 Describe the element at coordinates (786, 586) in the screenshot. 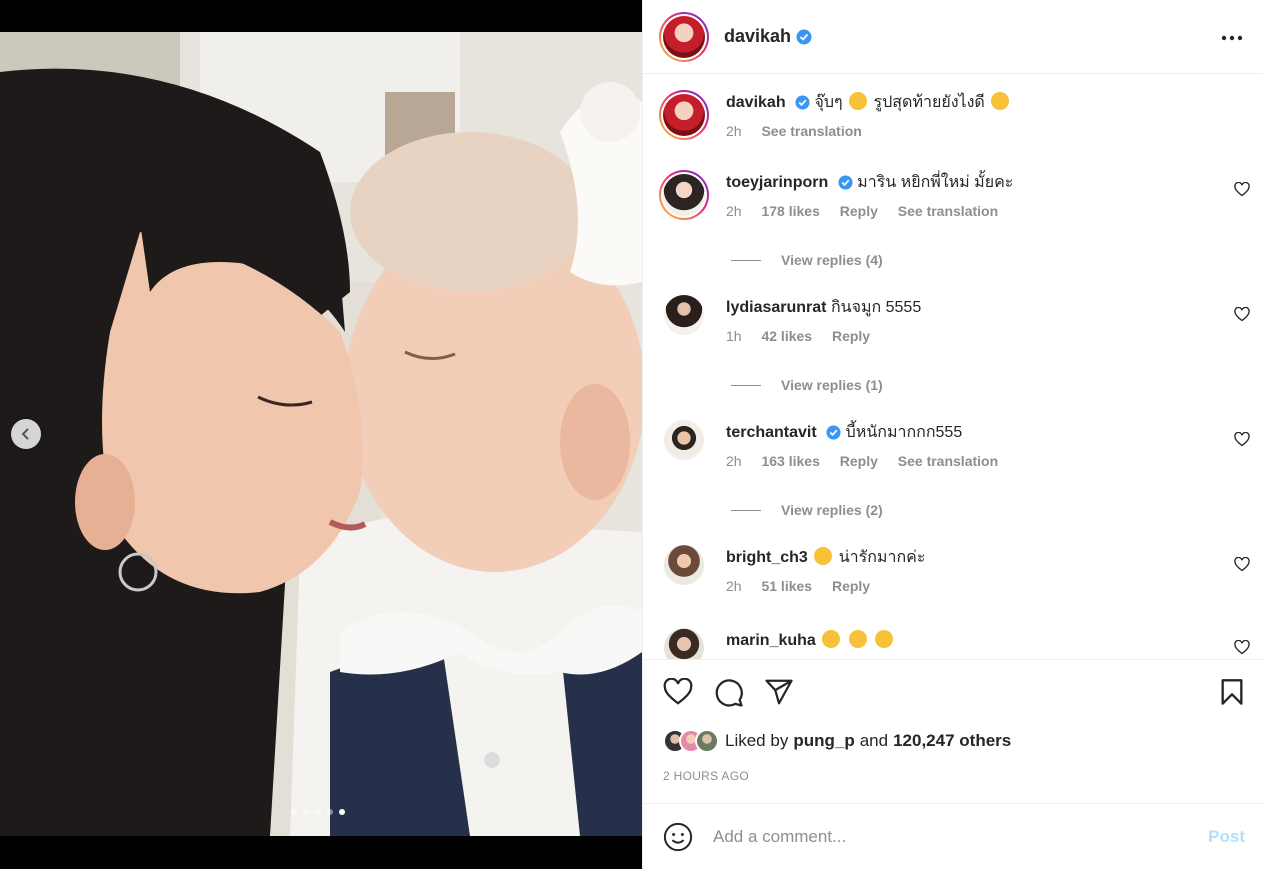

I see `comment-likes: 51 likes` at that location.